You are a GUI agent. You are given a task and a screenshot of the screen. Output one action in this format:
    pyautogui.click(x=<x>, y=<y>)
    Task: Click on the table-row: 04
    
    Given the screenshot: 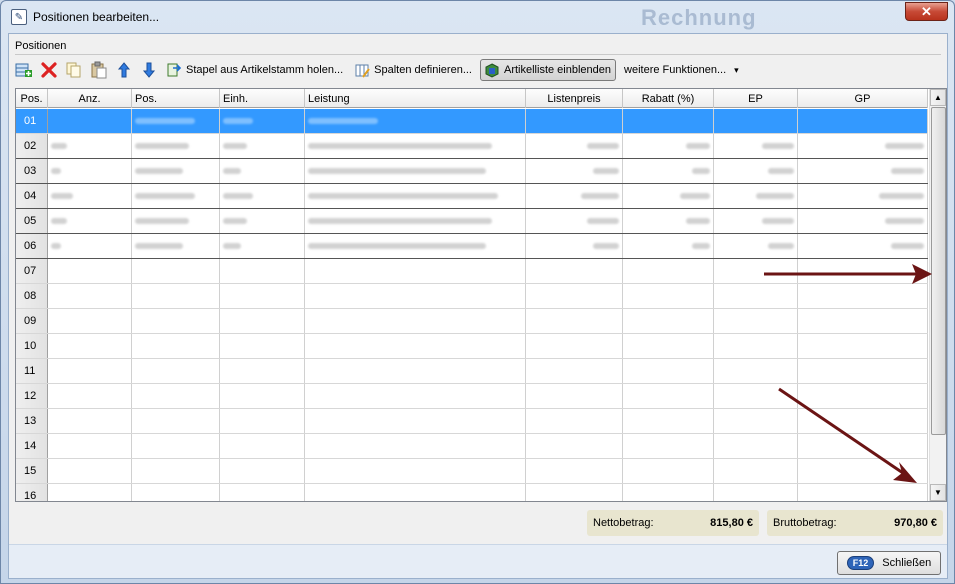 What is the action you would take?
    pyautogui.click(x=472, y=196)
    